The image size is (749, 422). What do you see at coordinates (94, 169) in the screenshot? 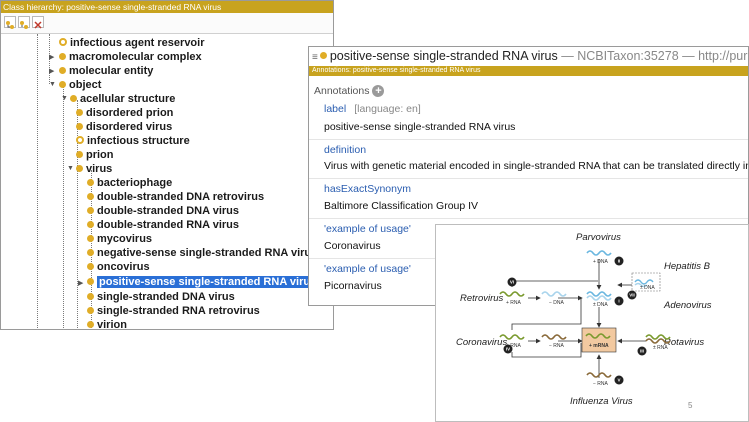
I see `tree-item: virus` at bounding box center [94, 169].